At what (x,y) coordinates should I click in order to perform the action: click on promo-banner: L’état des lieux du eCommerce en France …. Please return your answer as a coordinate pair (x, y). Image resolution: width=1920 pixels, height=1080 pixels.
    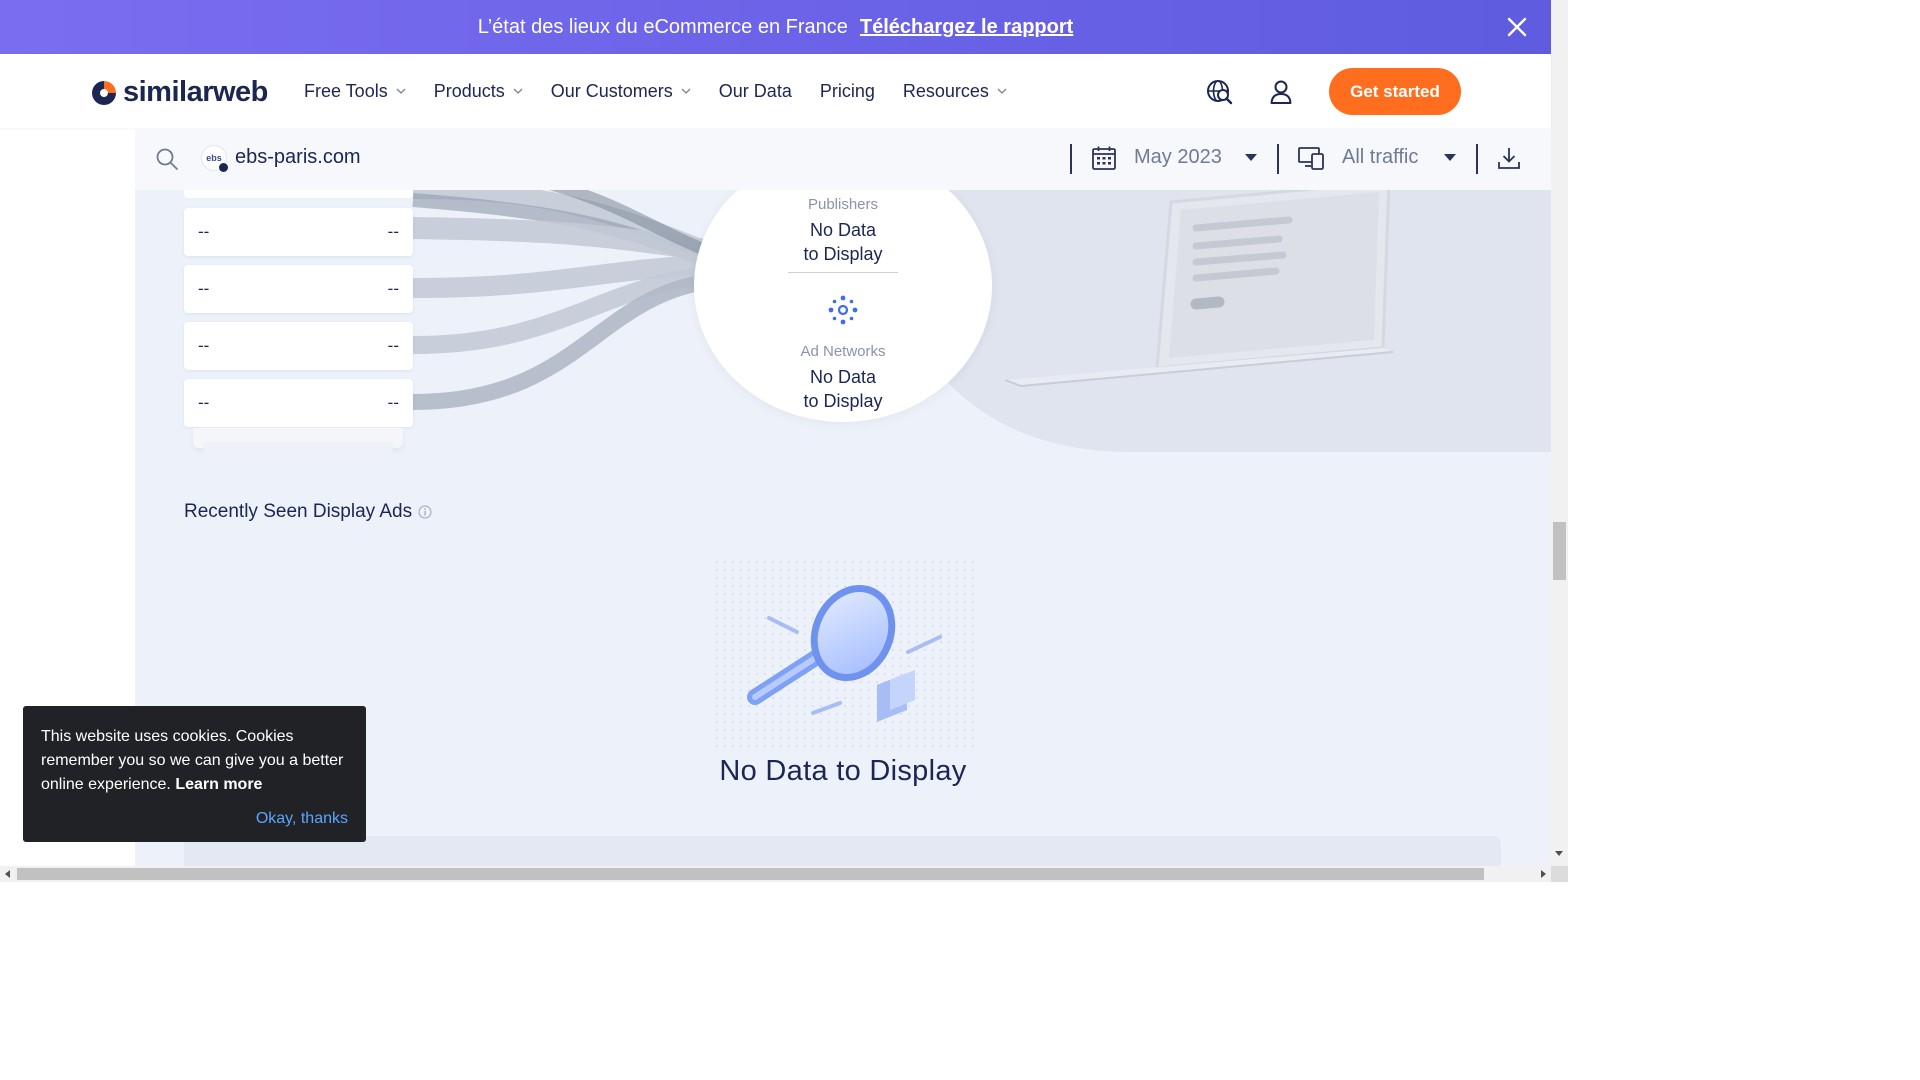
    Looking at the image, I should click on (775, 27).